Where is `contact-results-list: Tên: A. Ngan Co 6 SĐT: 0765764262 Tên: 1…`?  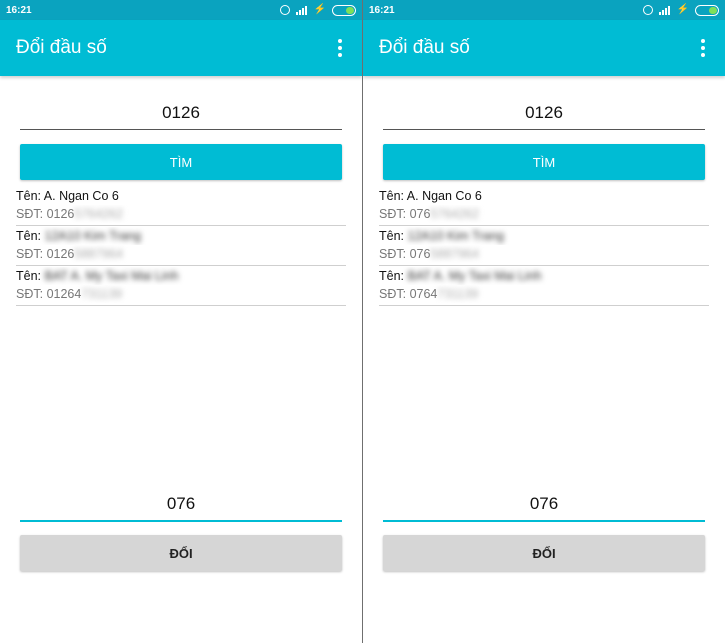 contact-results-list: Tên: A. Ngan Co 6 SĐT: 0765764262 Tên: 1… is located at coordinates (544, 246).